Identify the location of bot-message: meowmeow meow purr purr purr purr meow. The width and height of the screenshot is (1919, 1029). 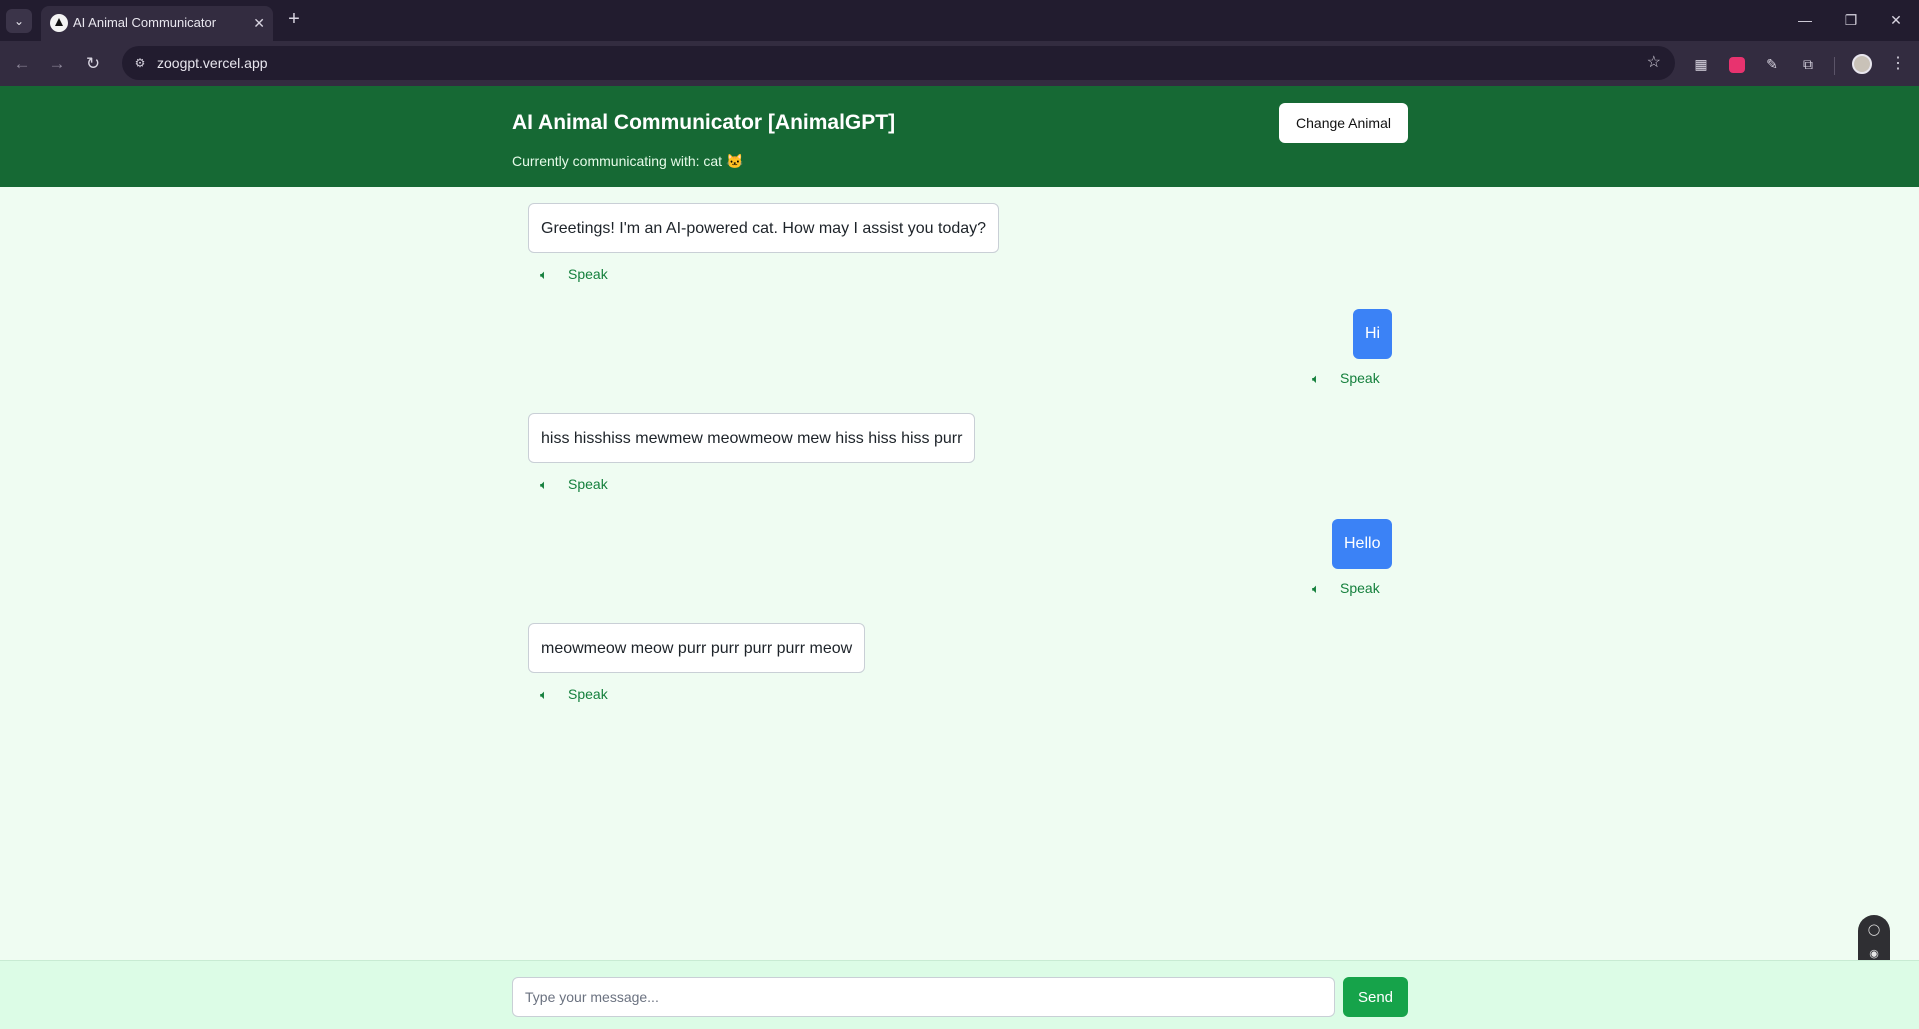
(696, 648).